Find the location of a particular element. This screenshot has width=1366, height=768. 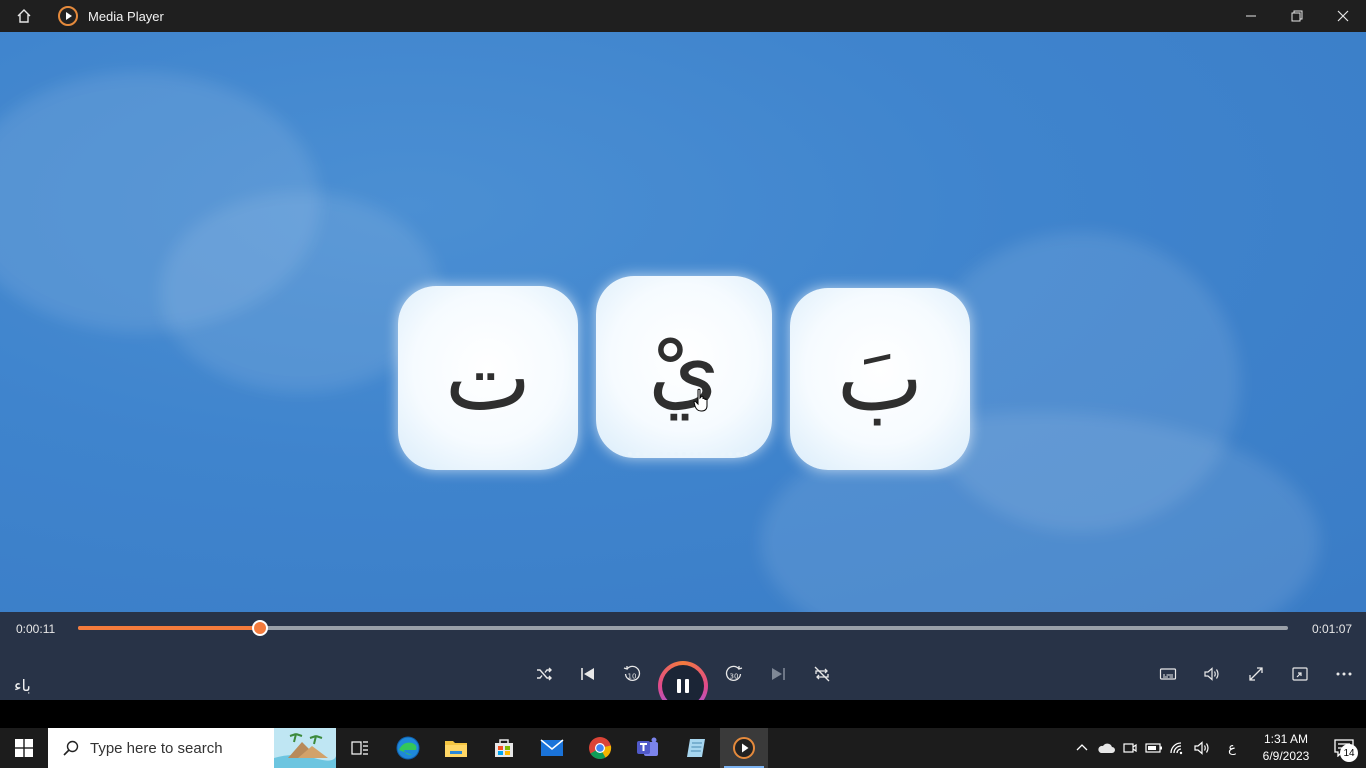

forward-30-icon: 30 is located at coordinates (734, 673).